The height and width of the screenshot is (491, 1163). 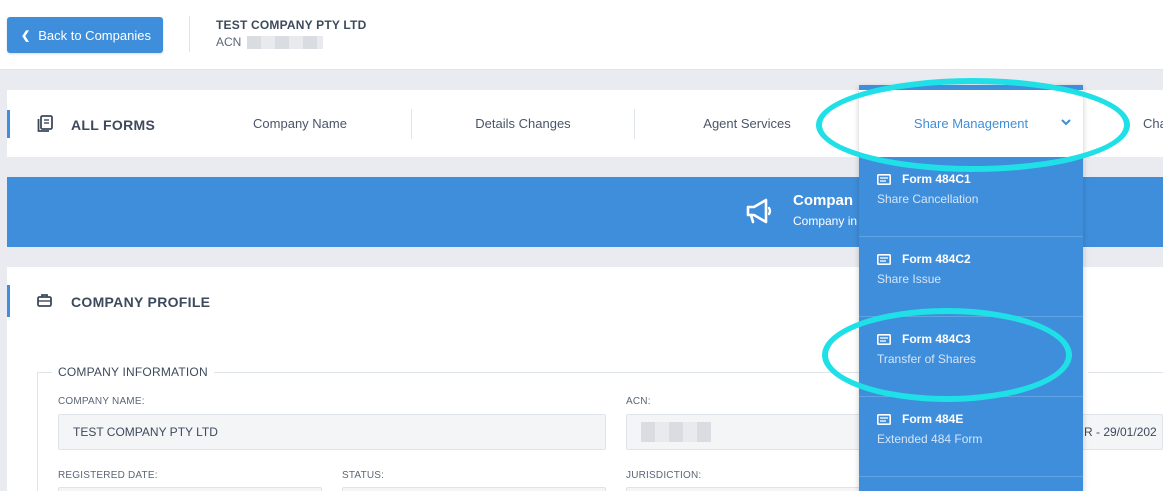 I want to click on redacted-acn, so click(x=285, y=42).